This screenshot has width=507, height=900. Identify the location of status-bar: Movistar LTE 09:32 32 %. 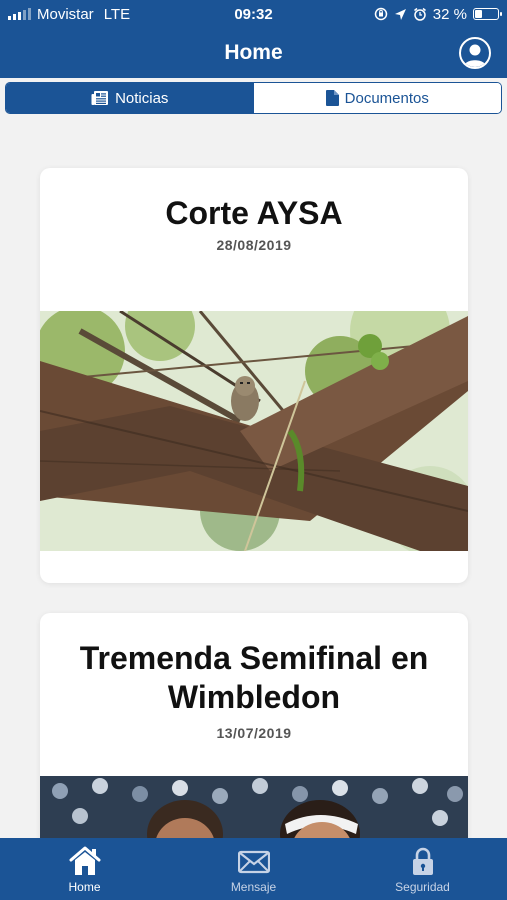
(253, 14).